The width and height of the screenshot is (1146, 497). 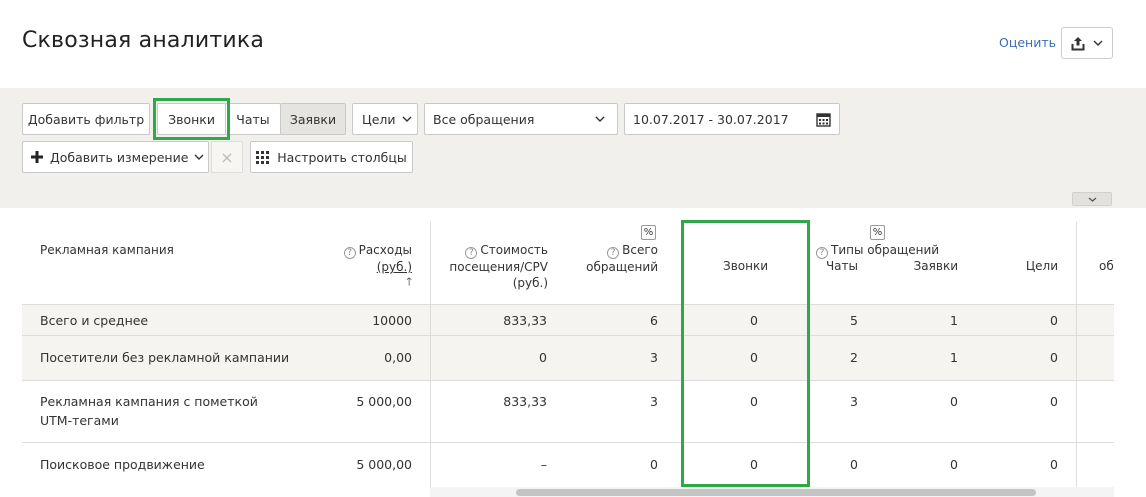 What do you see at coordinates (149, 401) in the screenshot?
I see `cell-campaign-line-1: Рекламная кампания с пометкой` at bounding box center [149, 401].